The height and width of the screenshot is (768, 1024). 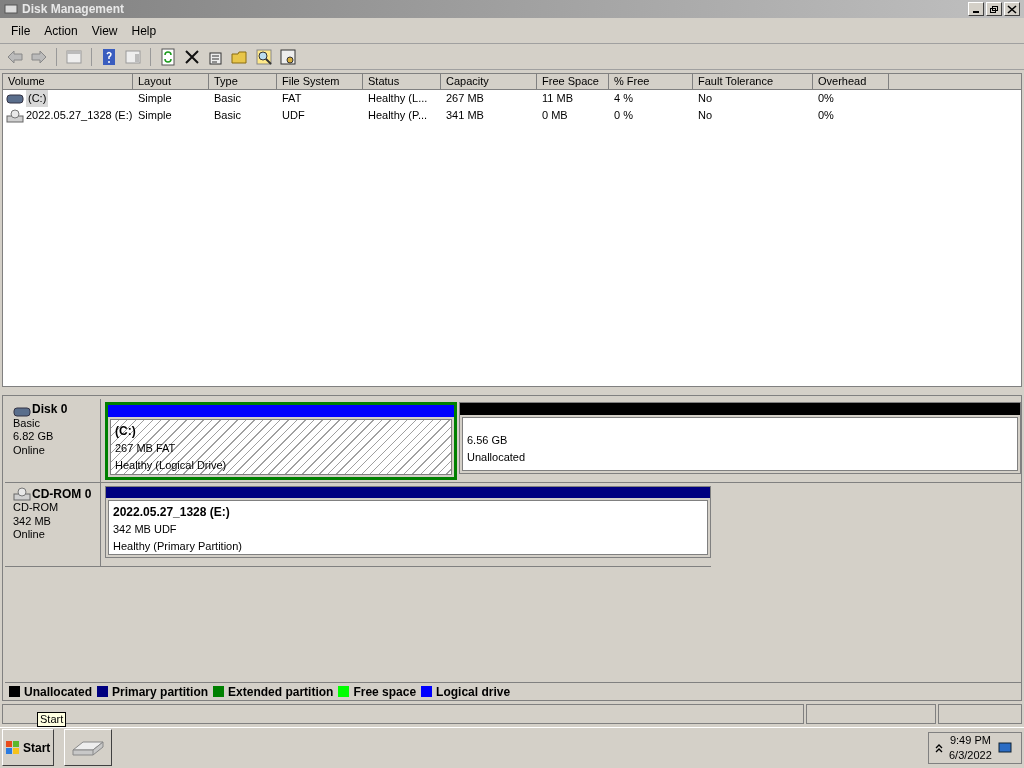 I want to click on legend-label: Logical drive, so click(x=473, y=692).